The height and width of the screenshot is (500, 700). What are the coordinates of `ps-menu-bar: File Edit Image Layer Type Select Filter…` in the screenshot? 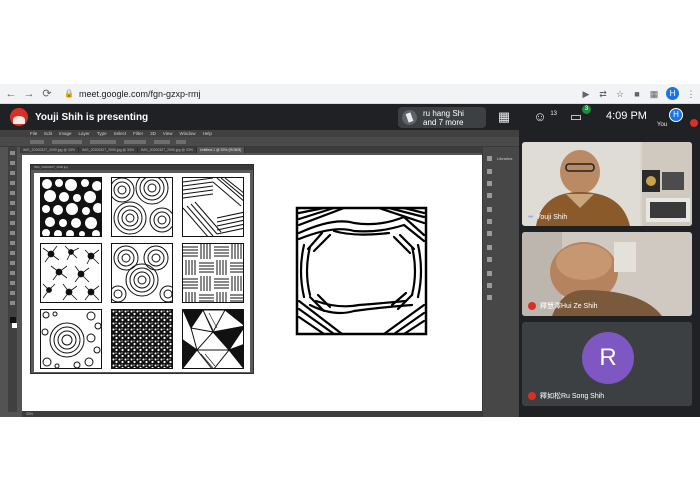 It's located at (259, 133).